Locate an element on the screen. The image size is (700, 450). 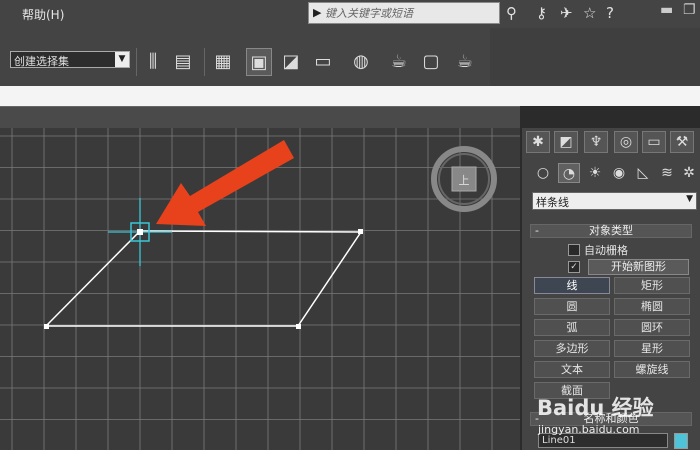
search-box: ▶ is located at coordinates (404, 13).